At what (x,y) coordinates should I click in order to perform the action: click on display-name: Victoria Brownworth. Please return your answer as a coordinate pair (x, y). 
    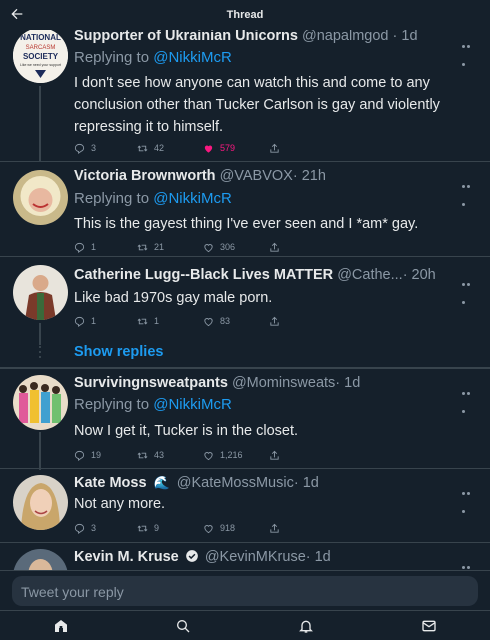
    Looking at the image, I should click on (145, 176).